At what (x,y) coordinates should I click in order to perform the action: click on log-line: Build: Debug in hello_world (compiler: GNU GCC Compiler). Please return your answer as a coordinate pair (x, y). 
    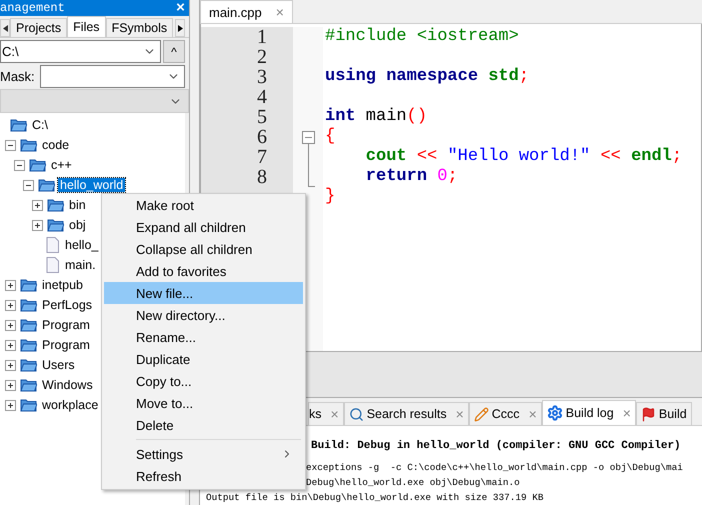
    Looking at the image, I should click on (496, 446).